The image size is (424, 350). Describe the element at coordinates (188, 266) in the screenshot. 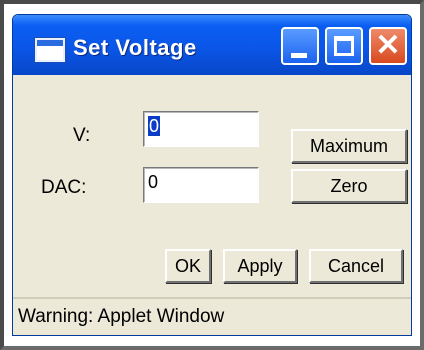

I see `ok-button: OK` at that location.